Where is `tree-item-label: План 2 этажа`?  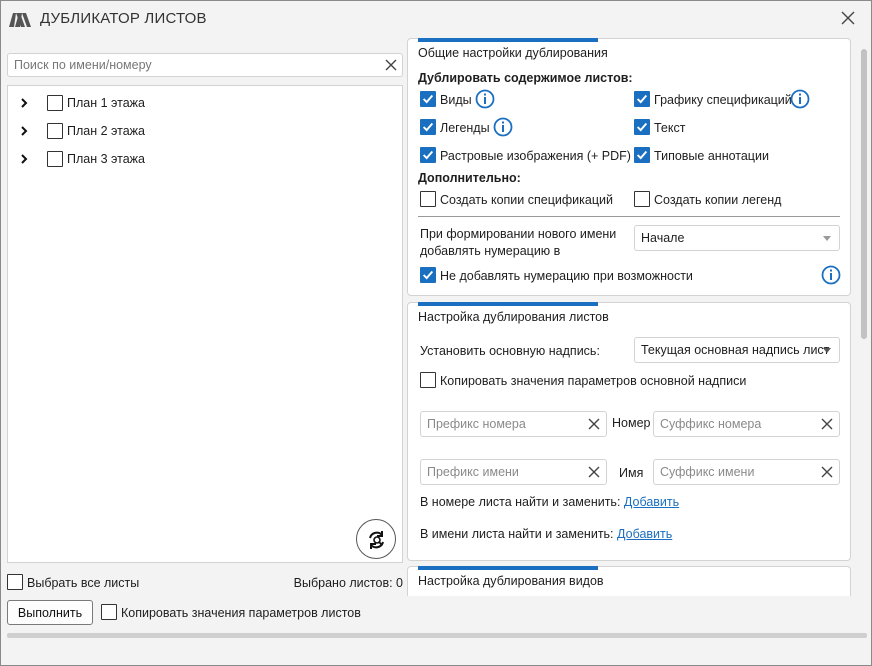
tree-item-label: План 2 этажа is located at coordinates (106, 131).